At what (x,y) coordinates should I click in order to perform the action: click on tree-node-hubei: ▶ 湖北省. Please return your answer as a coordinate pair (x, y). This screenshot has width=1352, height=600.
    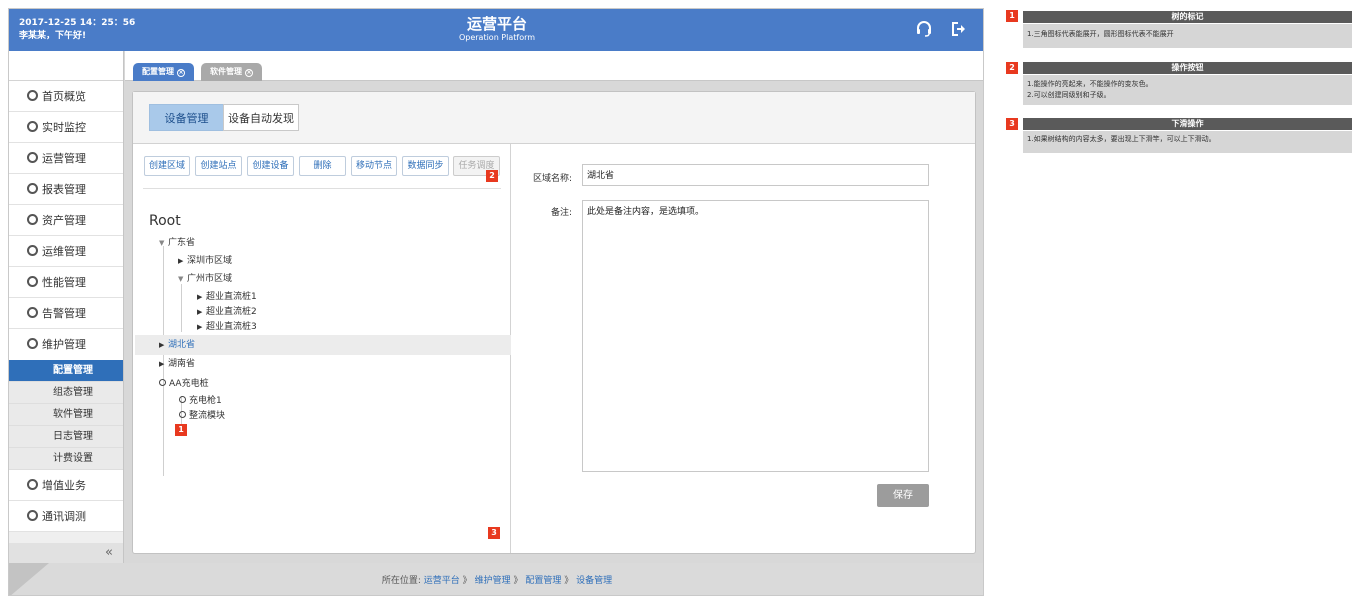
    Looking at the image, I should click on (177, 345).